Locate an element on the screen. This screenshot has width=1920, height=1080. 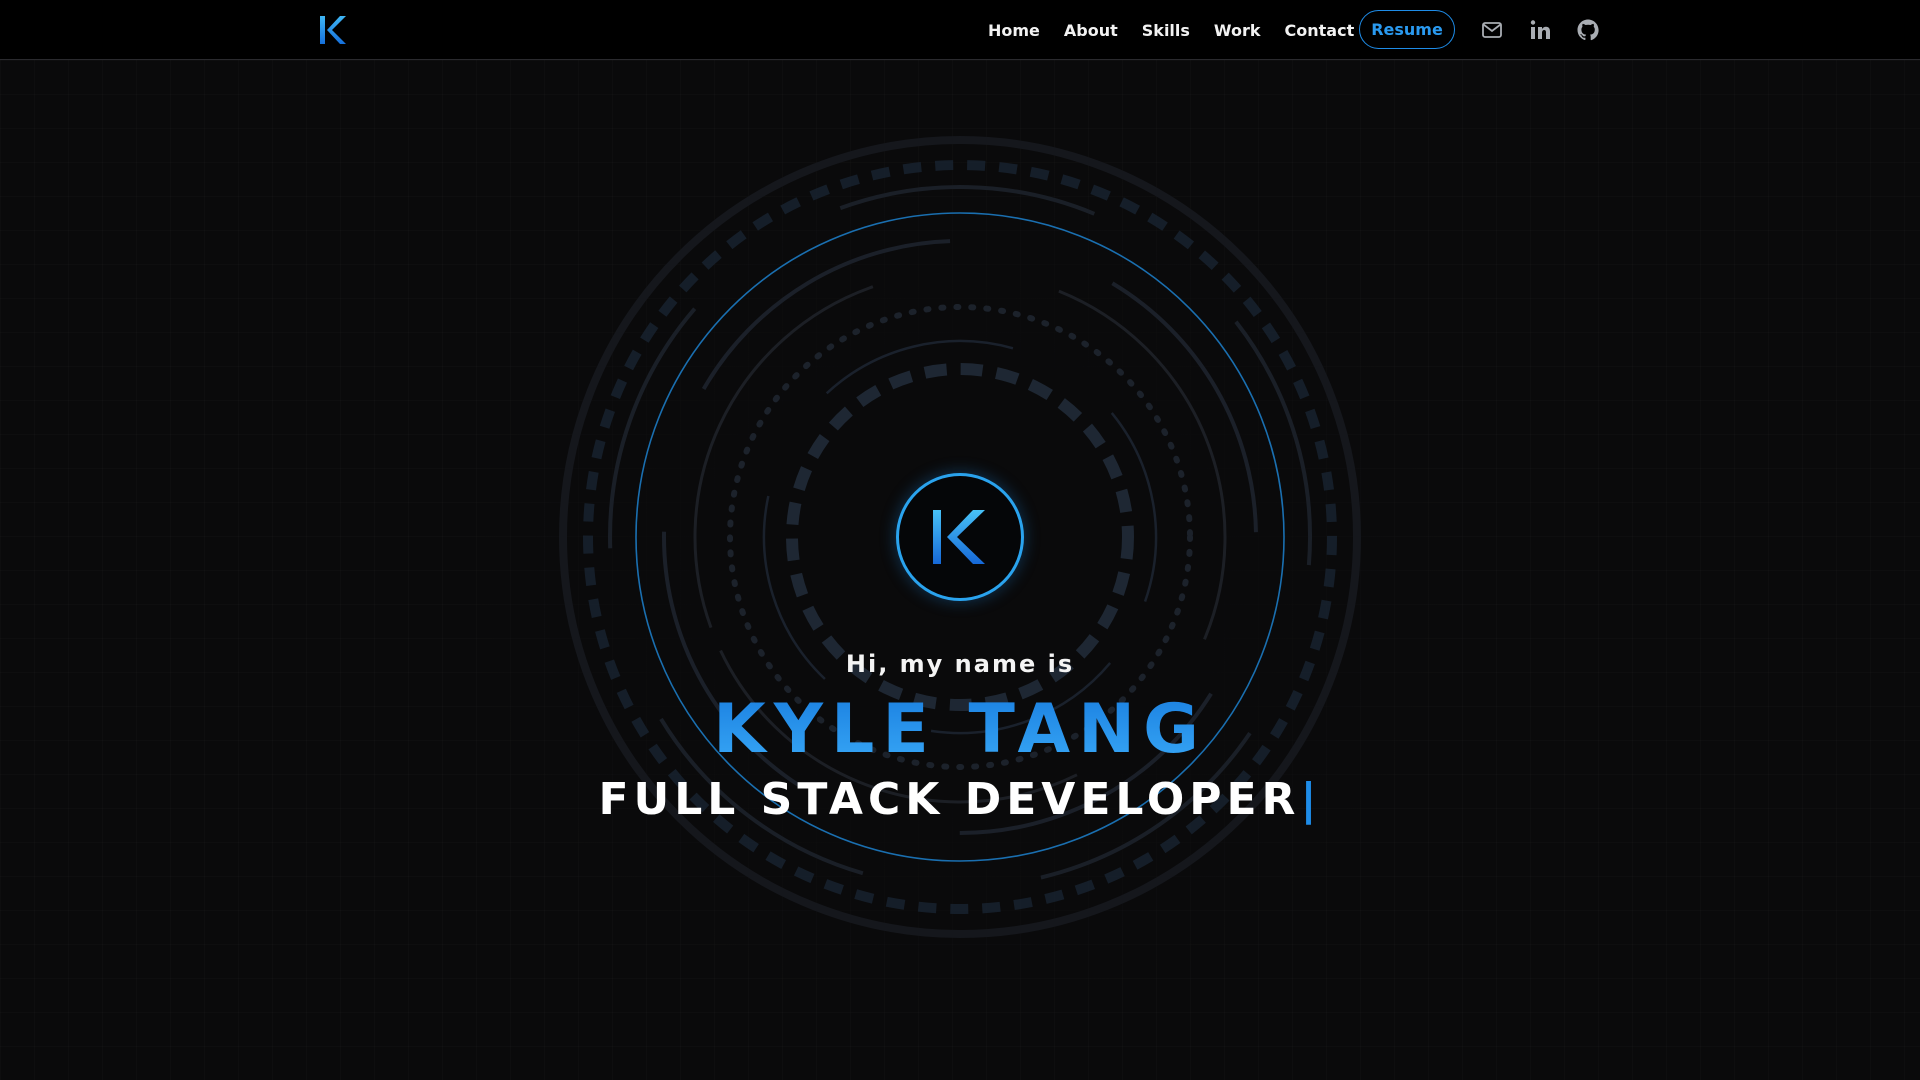
hero-name: KYLE TANG is located at coordinates (960, 730).